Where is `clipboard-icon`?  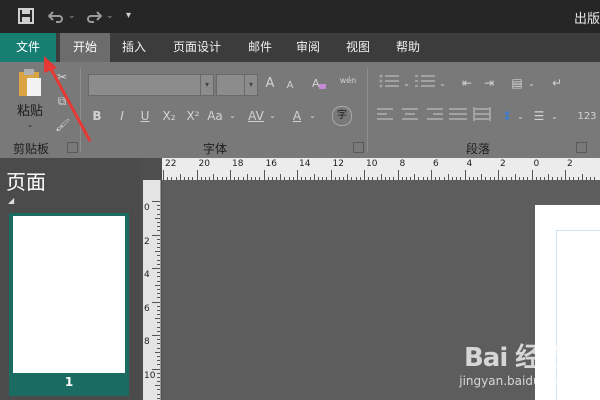 clipboard-icon is located at coordinates (30, 82).